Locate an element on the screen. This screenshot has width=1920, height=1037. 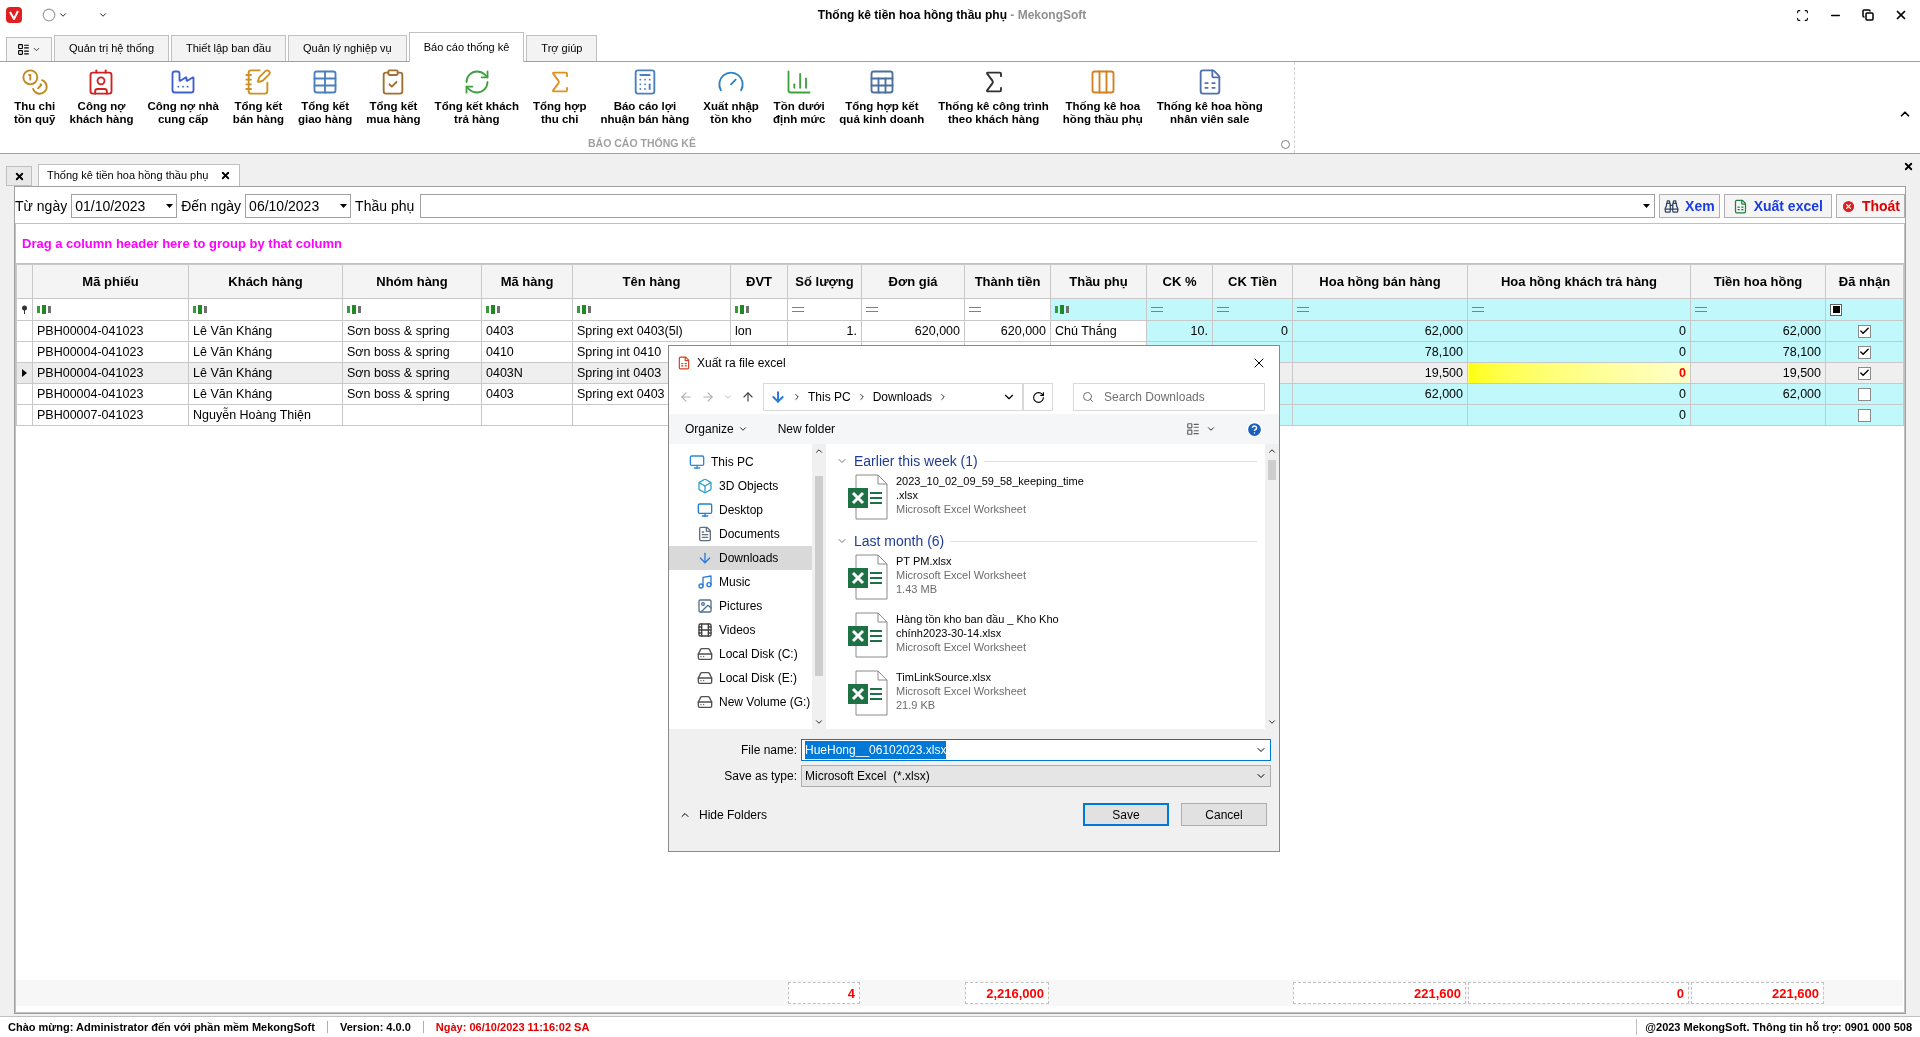
column-header: ĐVT is located at coordinates (759, 281).